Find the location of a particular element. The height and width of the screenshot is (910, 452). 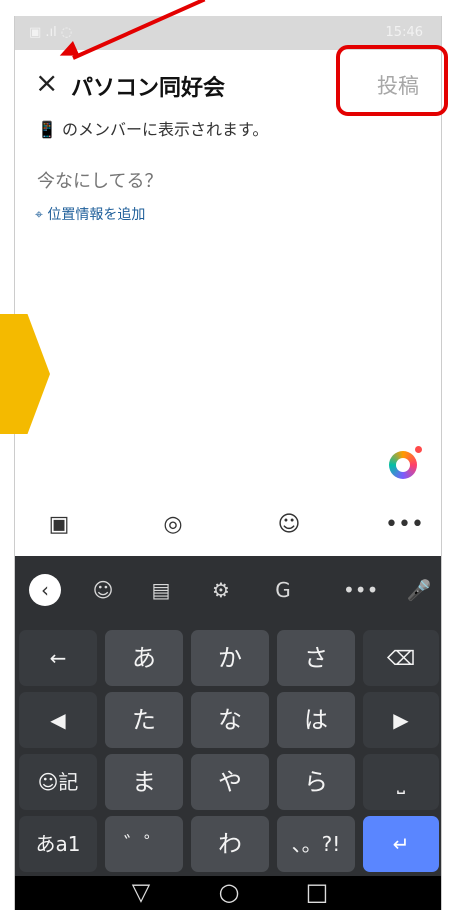

system-navigation-bar: ▽ ○ □ is located at coordinates (228, 893).